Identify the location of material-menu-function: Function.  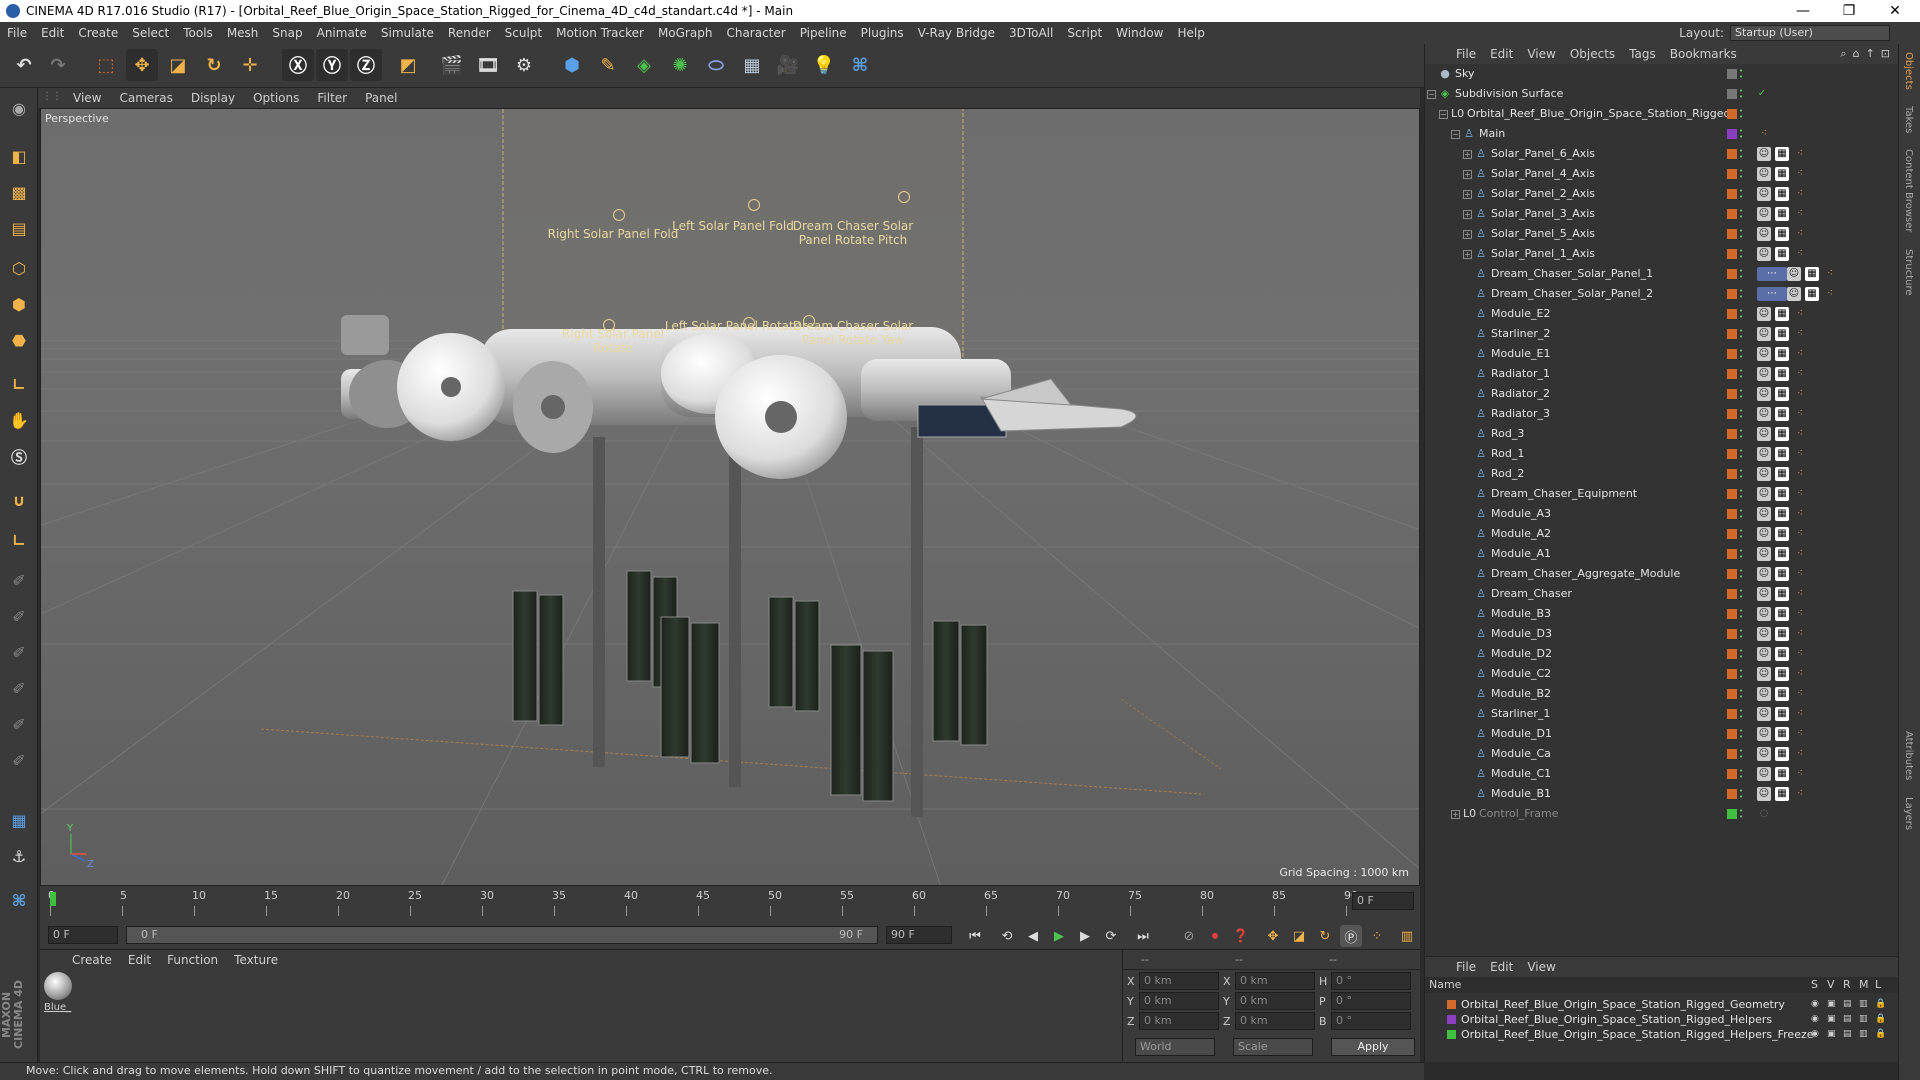
(192, 960).